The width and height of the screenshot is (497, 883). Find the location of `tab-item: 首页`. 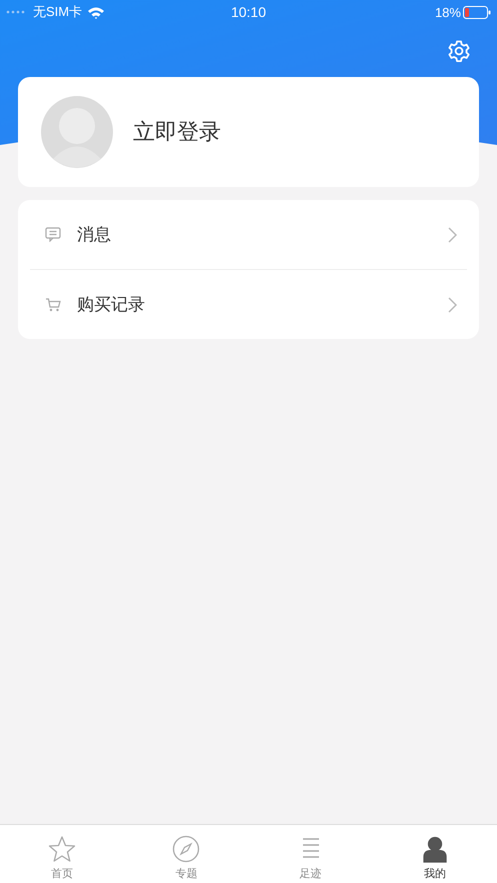

tab-item: 首页 is located at coordinates (62, 854).